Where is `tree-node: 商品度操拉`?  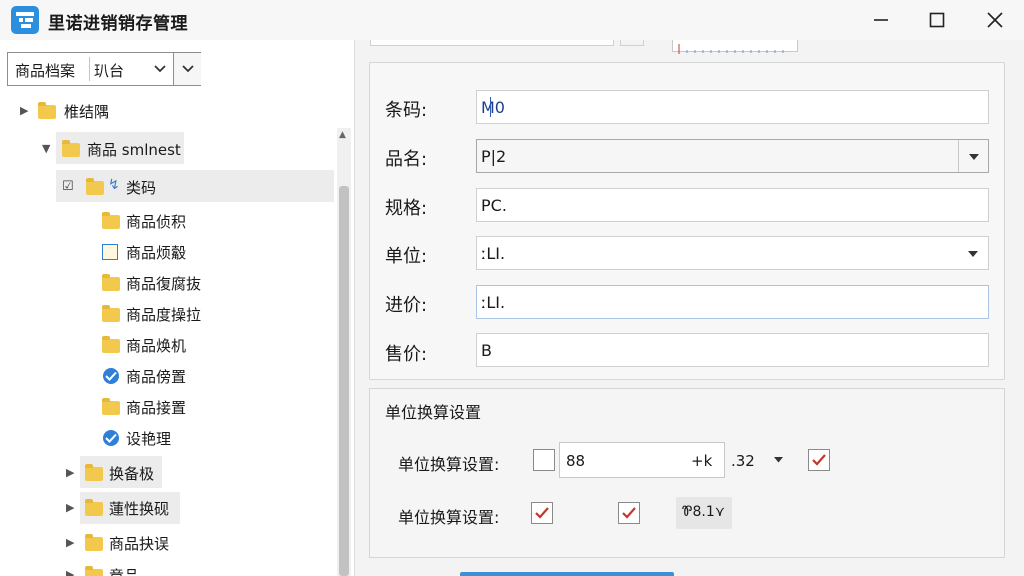 tree-node: 商品度操拉 is located at coordinates (168, 314).